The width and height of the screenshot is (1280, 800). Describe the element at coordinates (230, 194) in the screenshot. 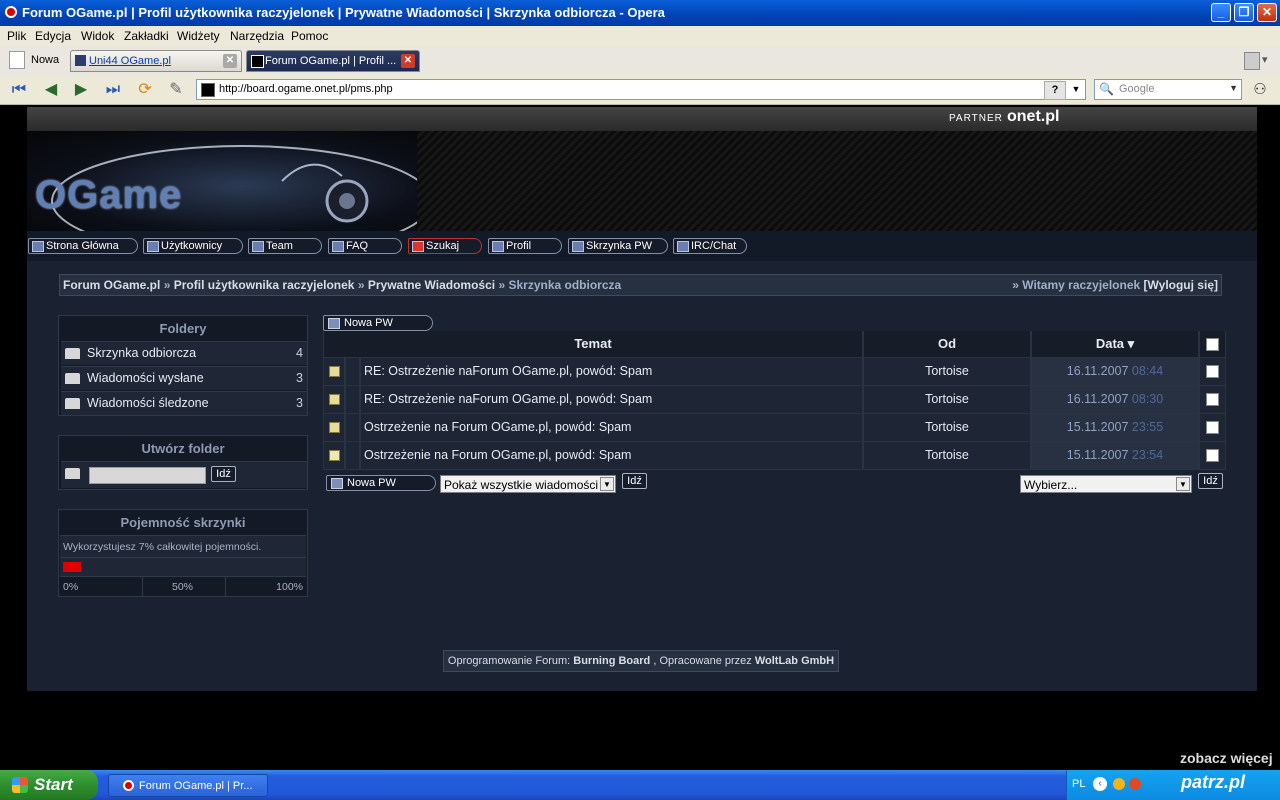

I see `ogame-logo-area: OGame` at that location.